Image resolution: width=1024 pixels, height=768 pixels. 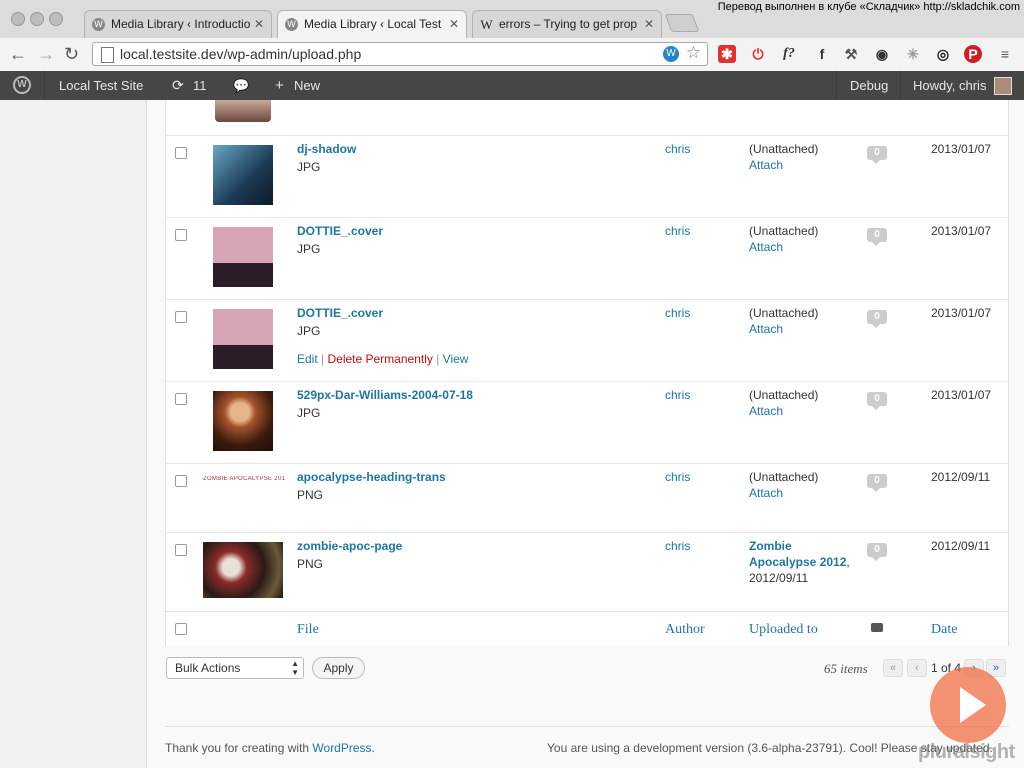 I want to click on extension-wrench-icon: ⚒, so click(x=851, y=54).